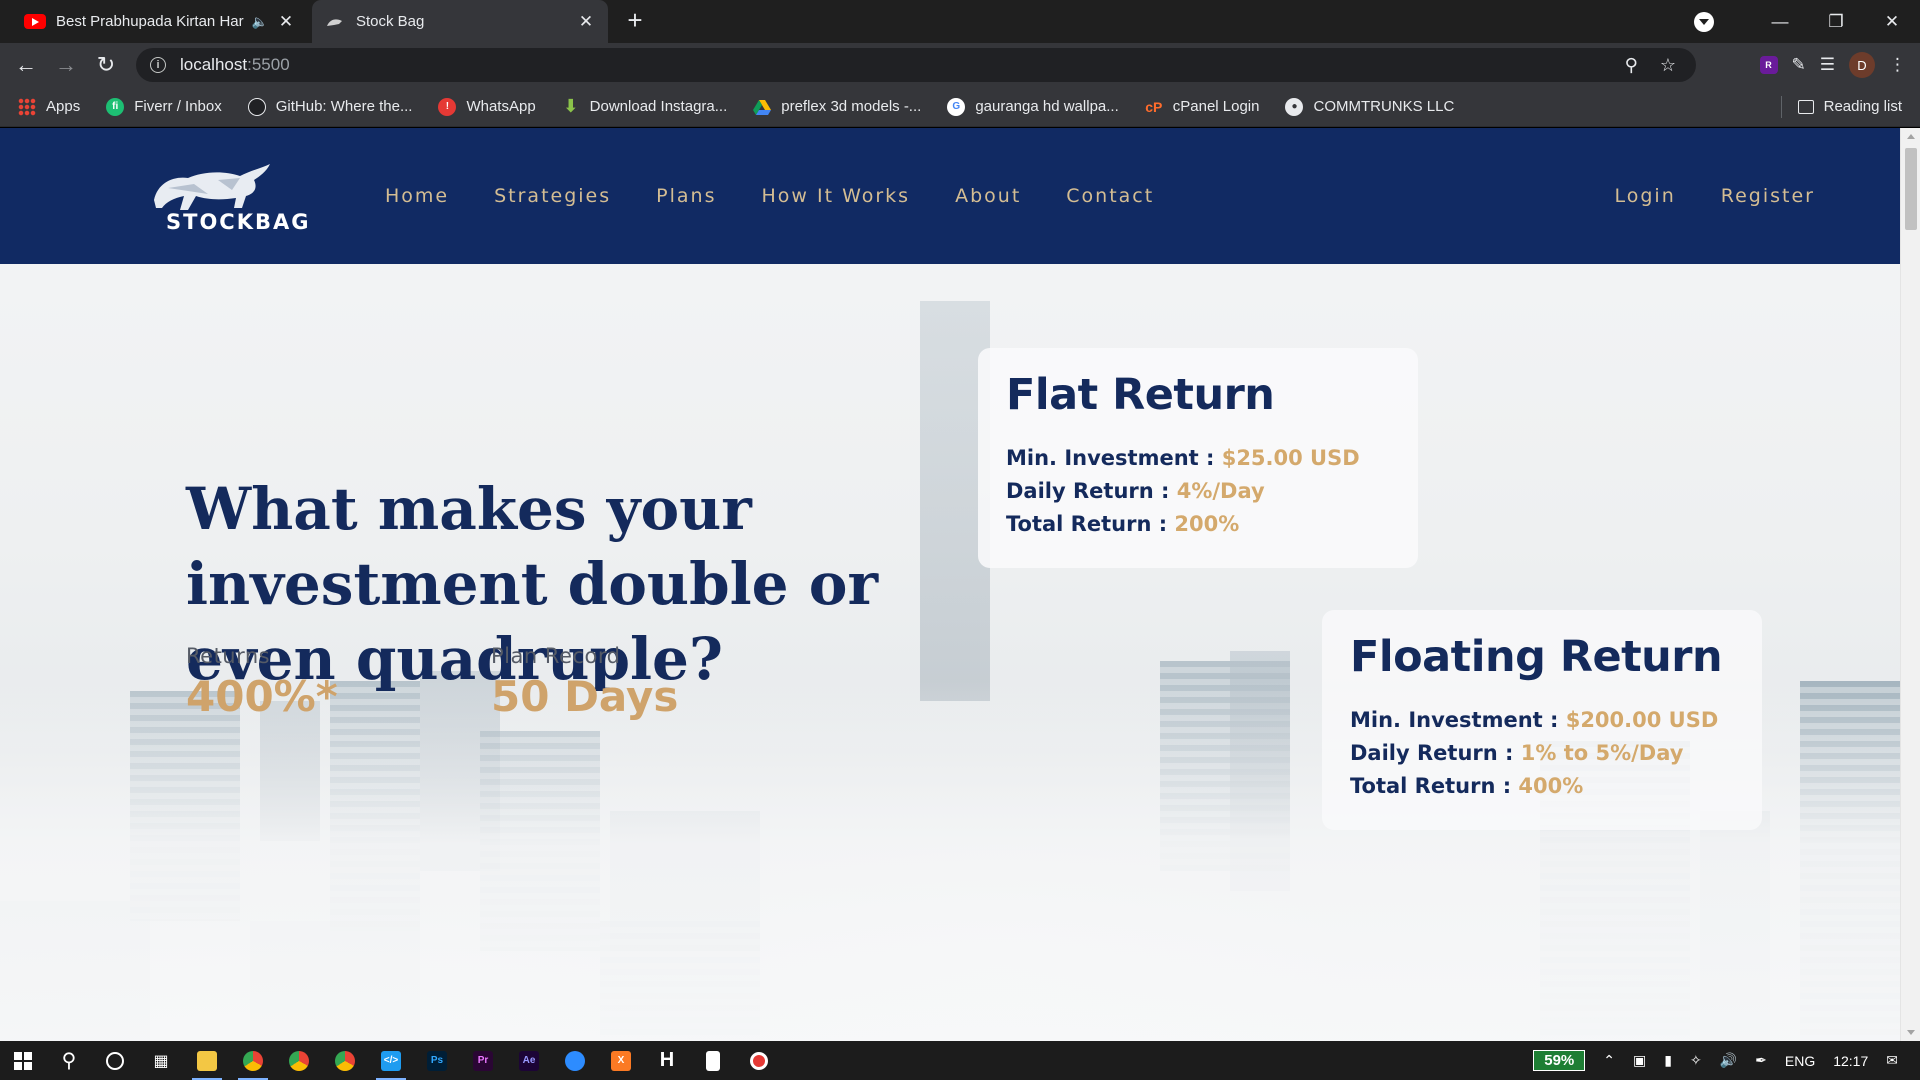  I want to click on plan-row-min-investment: Min. Investment : $25.00 USD, so click(1198, 458).